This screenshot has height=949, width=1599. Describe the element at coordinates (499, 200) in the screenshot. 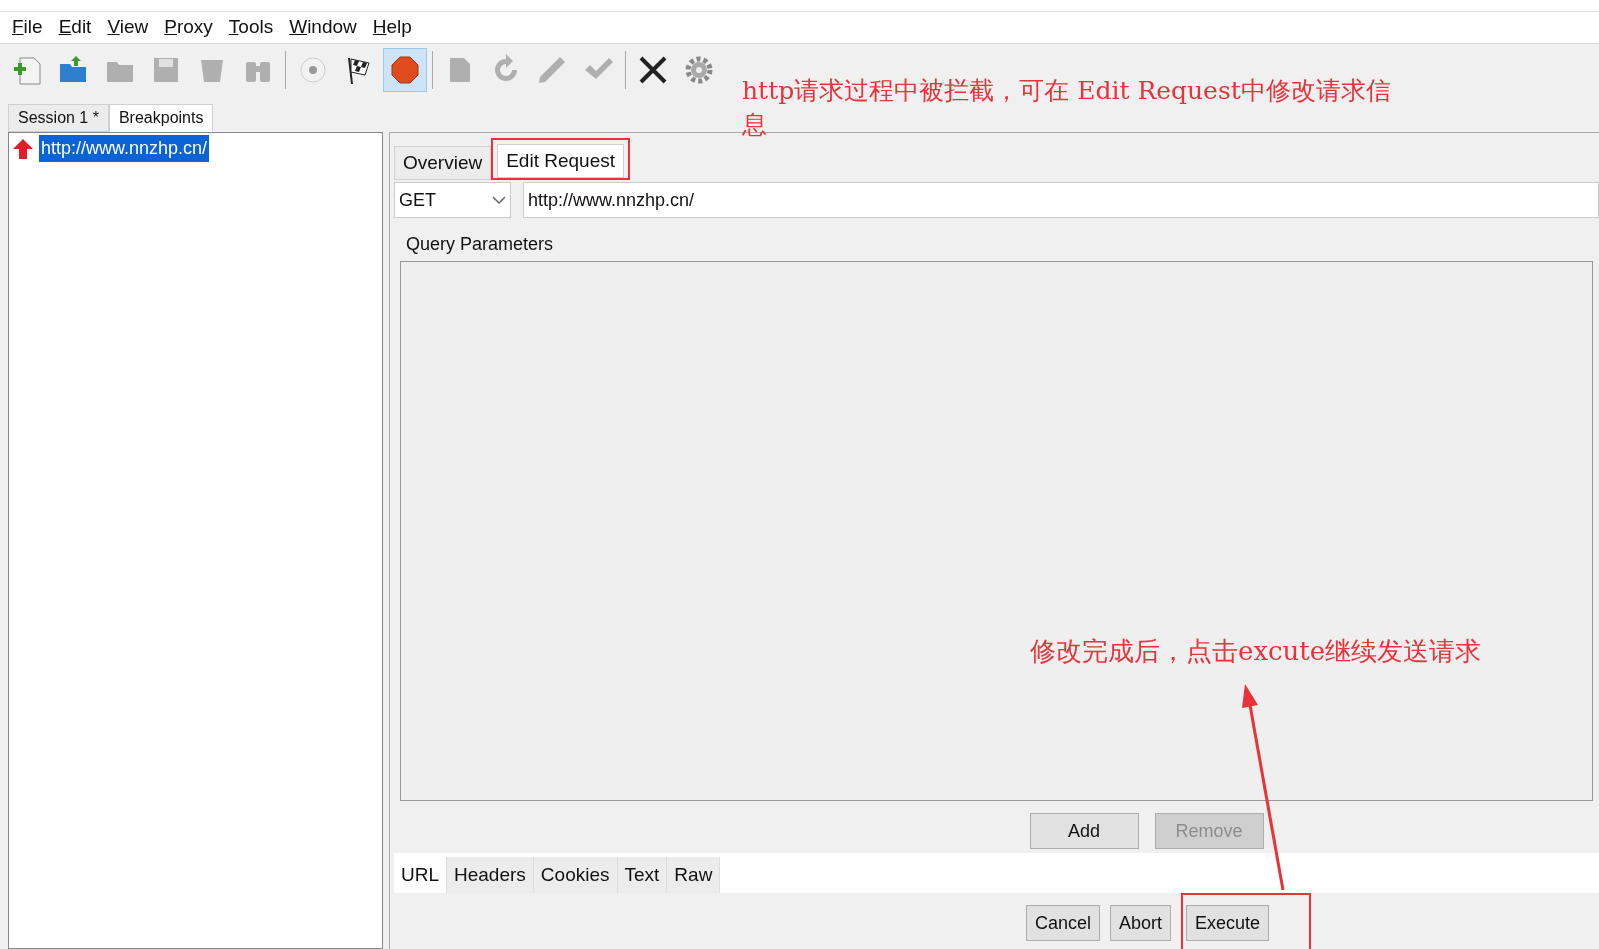

I see `chevron-down-icon` at that location.